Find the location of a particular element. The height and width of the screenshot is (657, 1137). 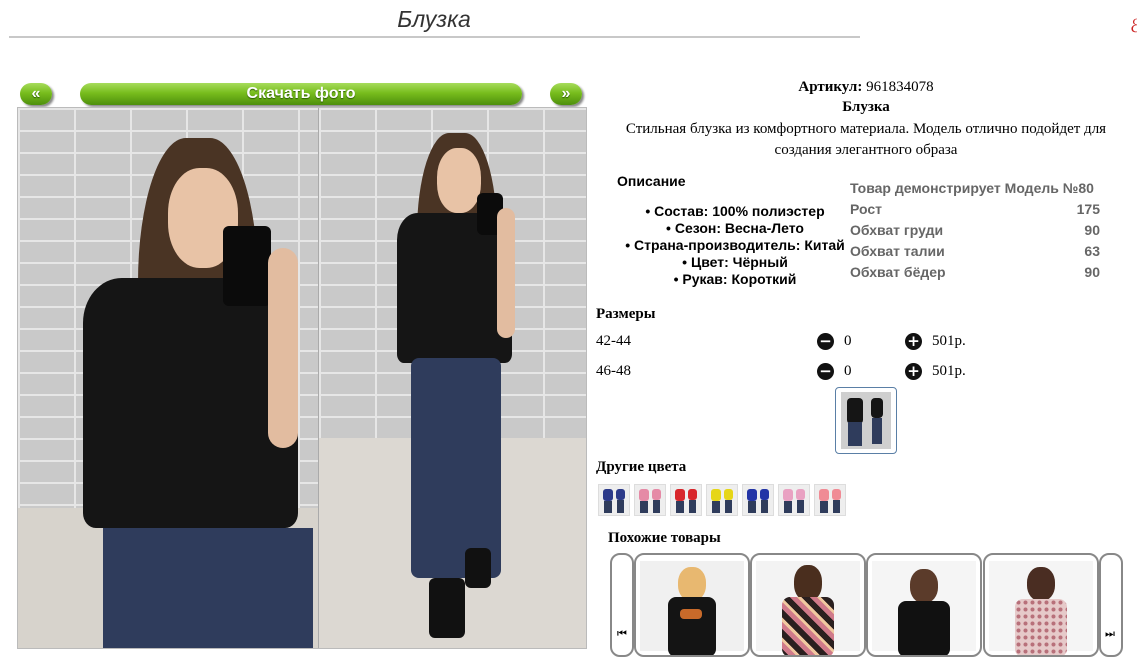

model-row-value: 63 is located at coordinates (1092, 251).